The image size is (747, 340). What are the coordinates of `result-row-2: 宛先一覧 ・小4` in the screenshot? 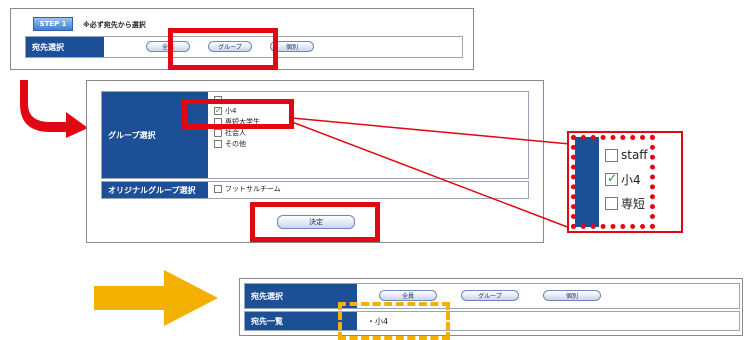 It's located at (492, 321).